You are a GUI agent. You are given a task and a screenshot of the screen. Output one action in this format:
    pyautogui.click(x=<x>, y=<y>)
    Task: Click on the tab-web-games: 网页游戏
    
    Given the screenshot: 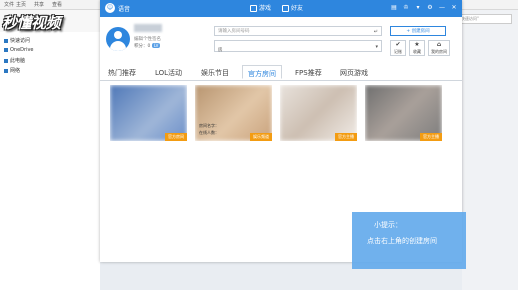 What is the action you would take?
    pyautogui.click(x=354, y=73)
    